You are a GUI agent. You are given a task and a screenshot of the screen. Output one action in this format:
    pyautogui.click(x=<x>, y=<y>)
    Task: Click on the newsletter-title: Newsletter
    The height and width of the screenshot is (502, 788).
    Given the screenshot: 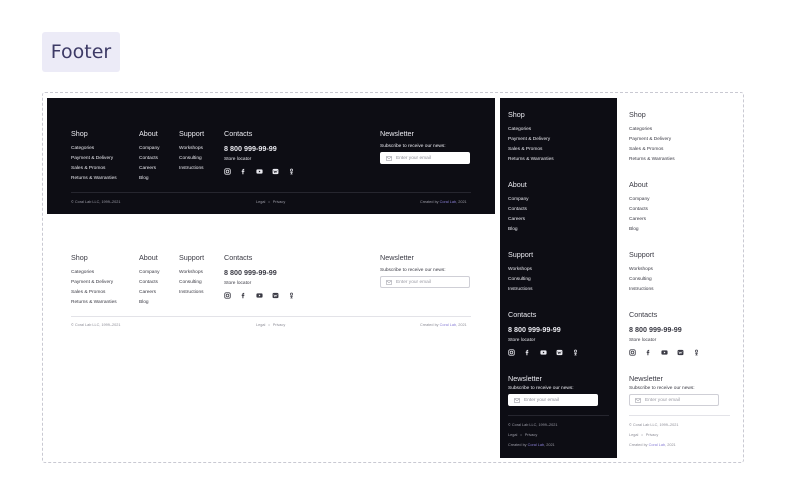 What is the action you would take?
    pyautogui.click(x=646, y=378)
    